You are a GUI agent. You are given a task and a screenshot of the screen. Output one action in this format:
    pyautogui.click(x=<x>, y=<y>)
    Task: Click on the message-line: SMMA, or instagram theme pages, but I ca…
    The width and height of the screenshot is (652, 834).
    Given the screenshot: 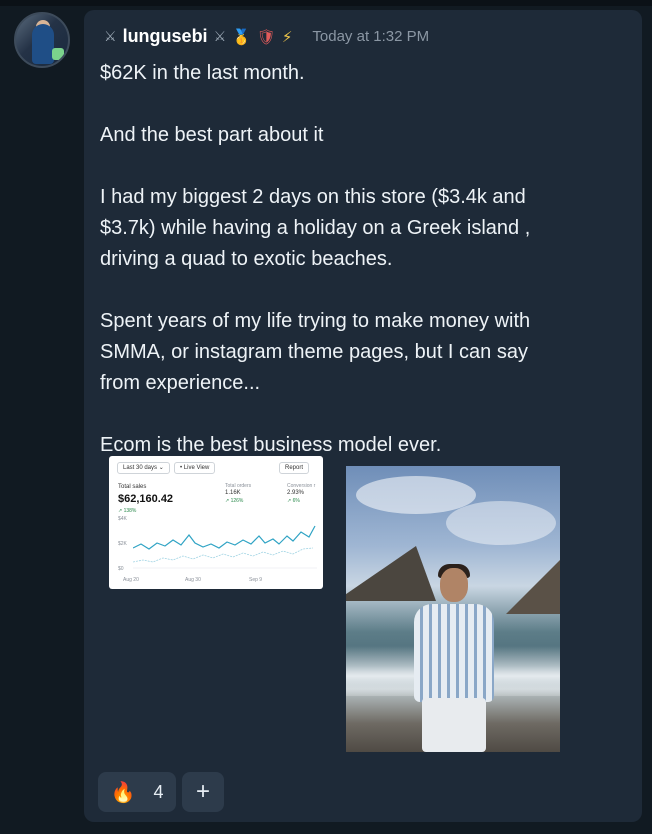 What is the action you would take?
    pyautogui.click(x=314, y=352)
    